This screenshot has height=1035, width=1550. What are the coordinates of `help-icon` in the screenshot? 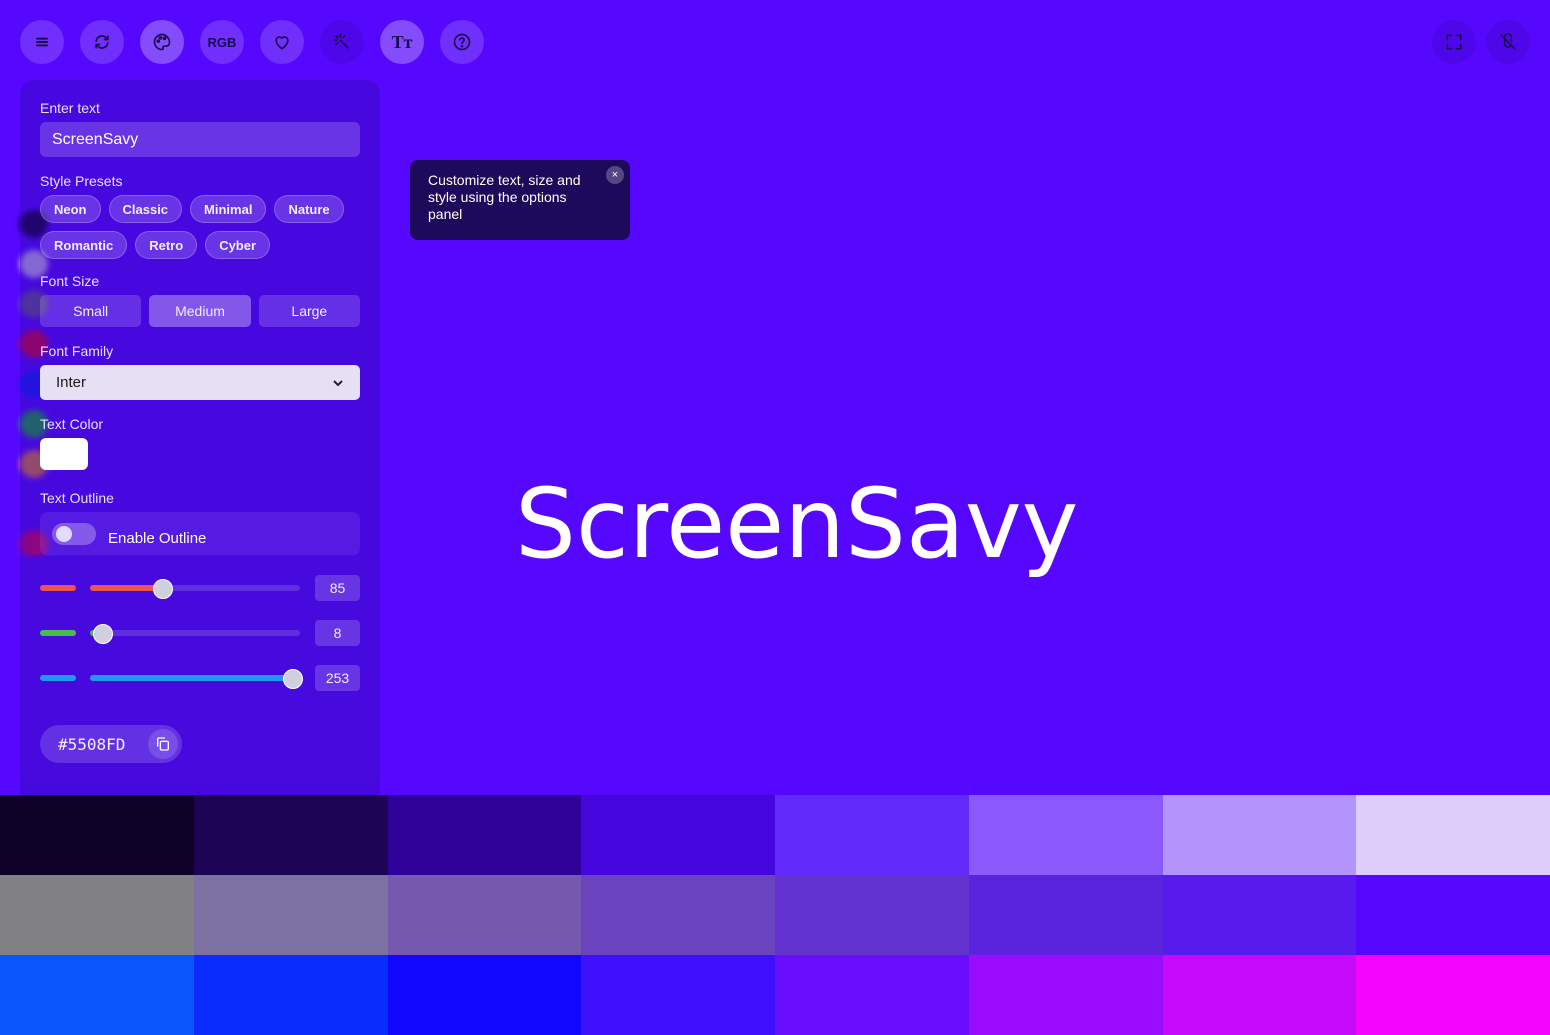 It's located at (462, 42).